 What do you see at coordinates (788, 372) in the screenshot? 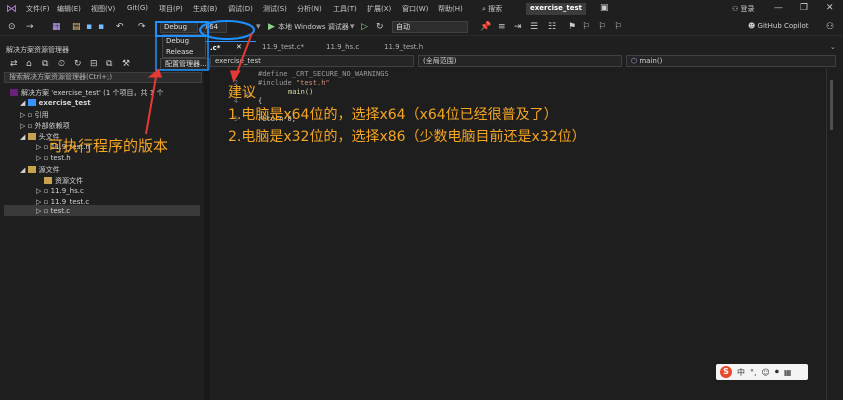
I see `ime-keyboard-icon: ▦` at bounding box center [788, 372].